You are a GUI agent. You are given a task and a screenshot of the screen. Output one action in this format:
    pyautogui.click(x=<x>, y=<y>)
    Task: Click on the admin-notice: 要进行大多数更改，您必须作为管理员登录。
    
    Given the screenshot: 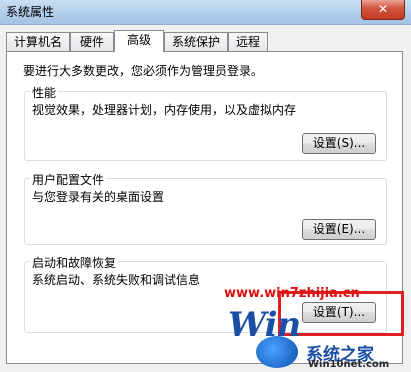 What is the action you would take?
    pyautogui.click(x=143, y=71)
    